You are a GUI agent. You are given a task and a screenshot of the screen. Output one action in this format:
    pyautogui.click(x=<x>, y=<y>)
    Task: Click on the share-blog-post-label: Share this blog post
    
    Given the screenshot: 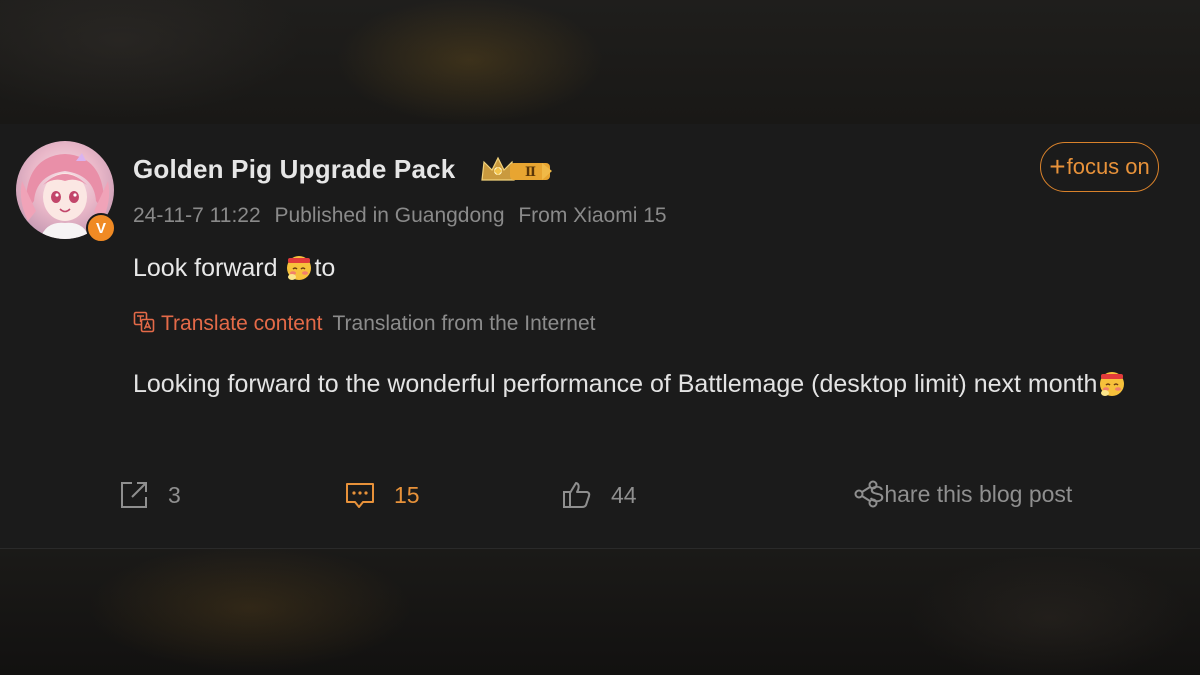 What is the action you would take?
    pyautogui.click(x=971, y=493)
    